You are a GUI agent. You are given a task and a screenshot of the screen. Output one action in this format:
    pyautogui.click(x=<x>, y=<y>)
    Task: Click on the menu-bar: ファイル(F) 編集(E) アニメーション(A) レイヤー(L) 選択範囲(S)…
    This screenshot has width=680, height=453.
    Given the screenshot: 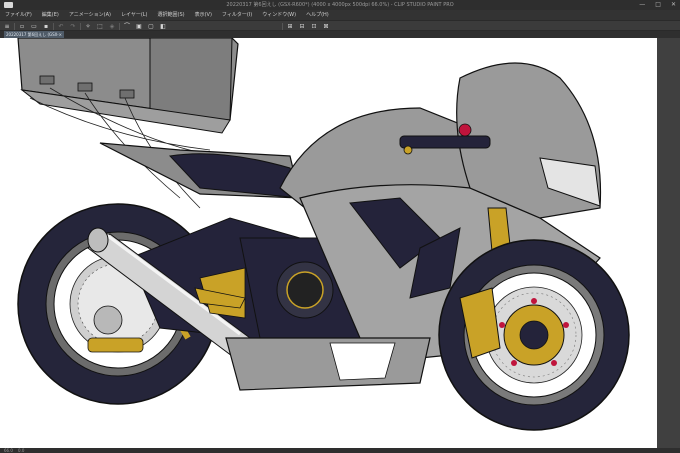 What is the action you would take?
    pyautogui.click(x=340, y=15)
    